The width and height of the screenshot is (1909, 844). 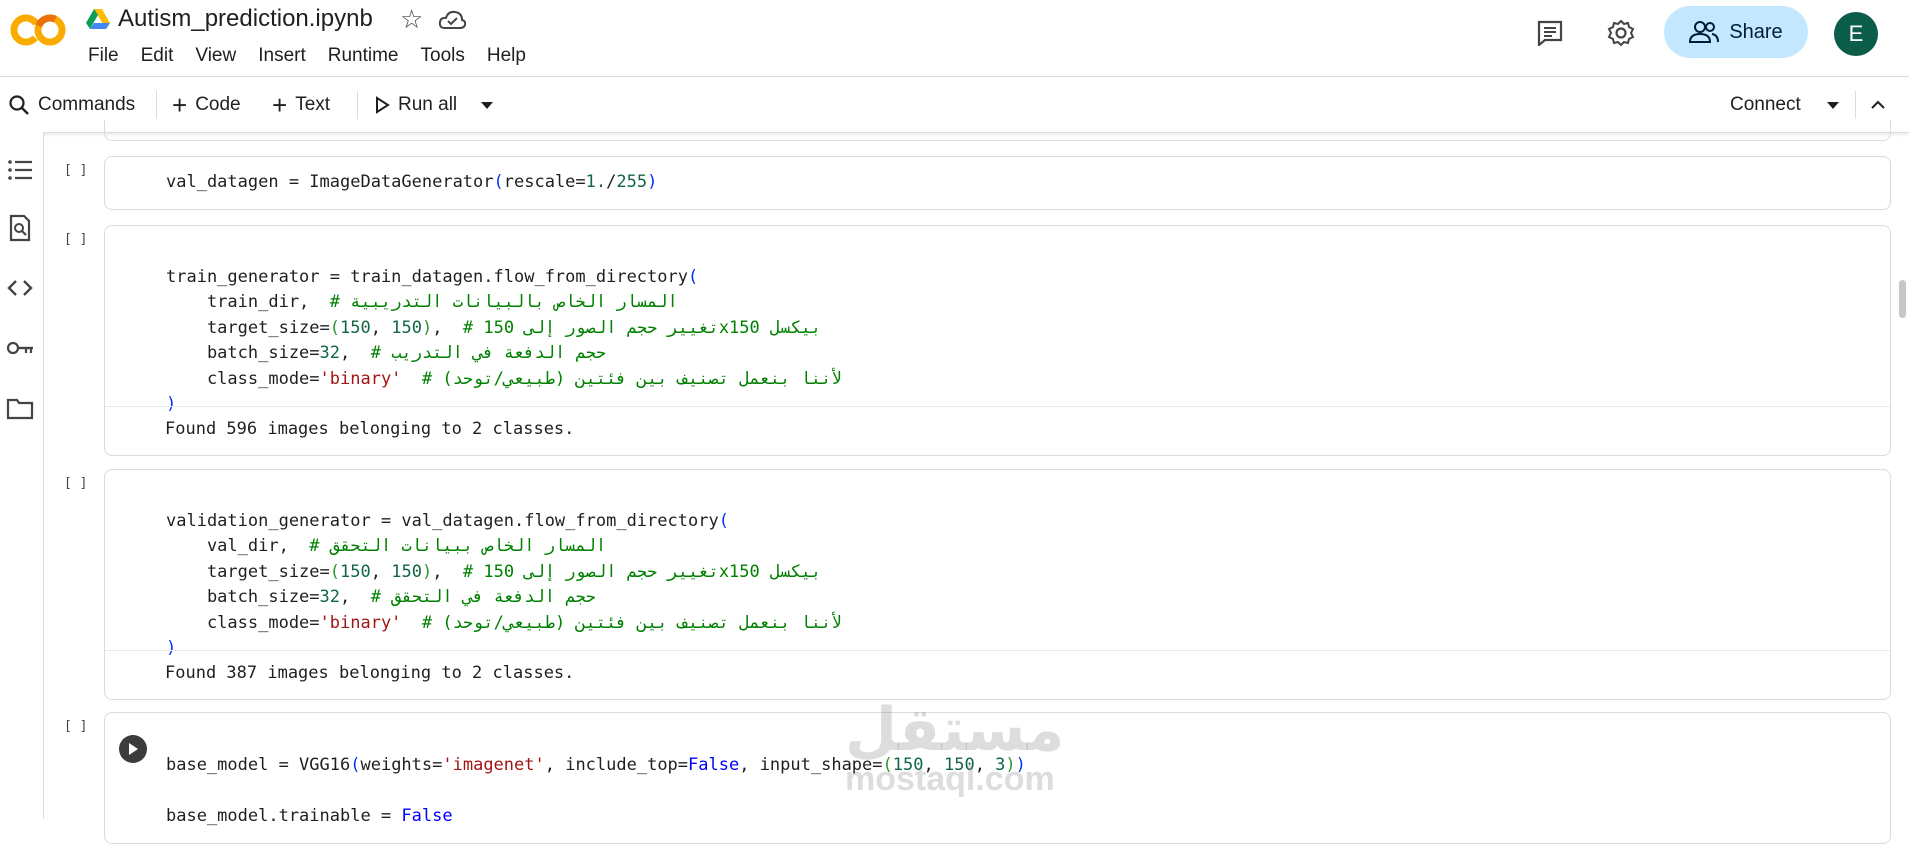 I want to click on code-token: weights=, so click(x=401, y=764).